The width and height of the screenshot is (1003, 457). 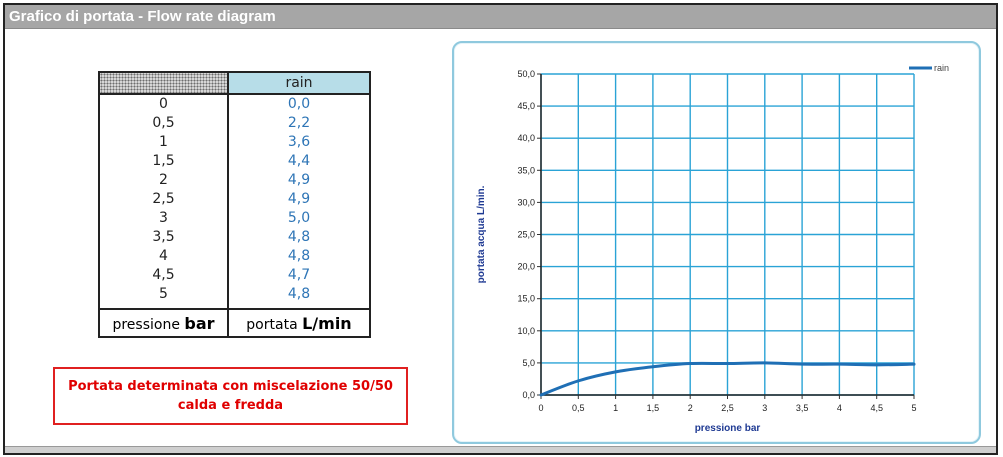 I want to click on pressure-cell: 0, so click(x=163, y=104).